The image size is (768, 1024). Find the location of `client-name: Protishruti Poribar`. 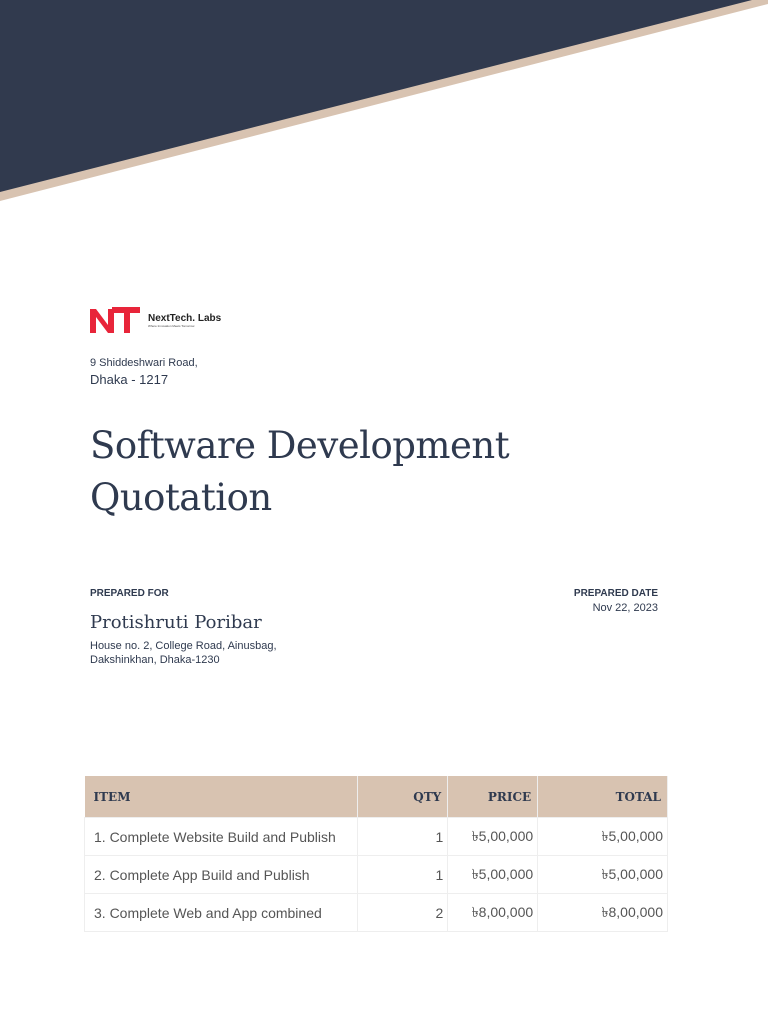

client-name: Protishruti Poribar is located at coordinates (176, 622).